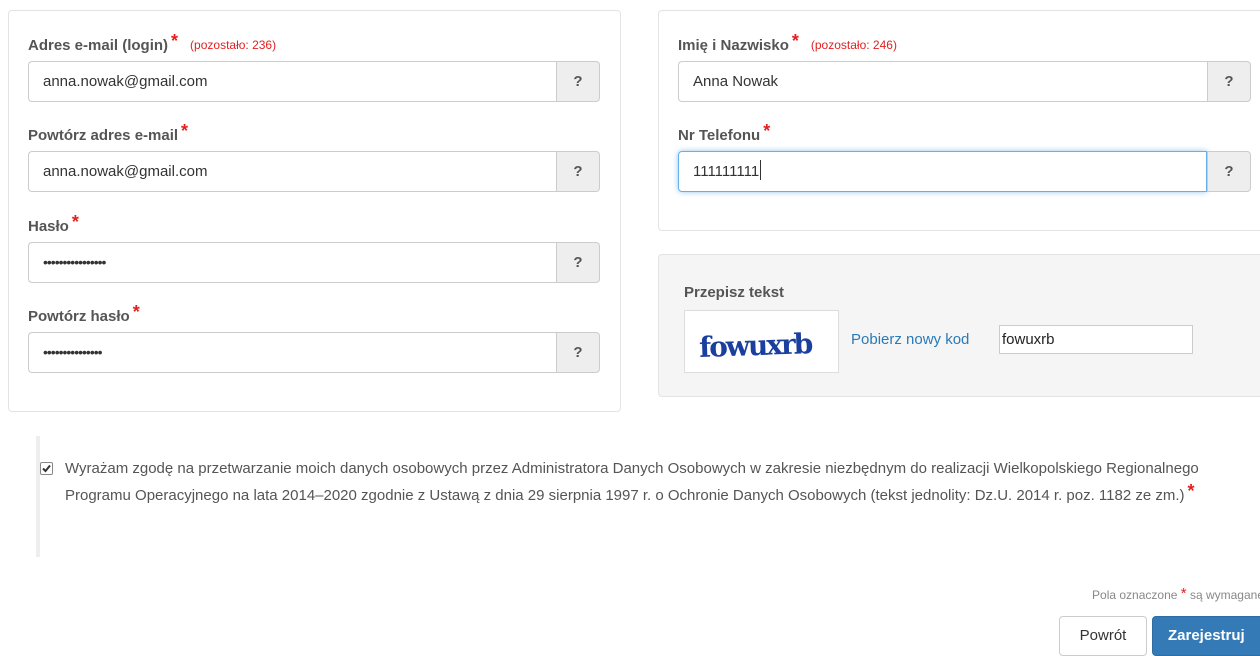  Describe the element at coordinates (108, 132) in the screenshot. I see `email-repeat-label: Powtórz adres e-mail *` at that location.